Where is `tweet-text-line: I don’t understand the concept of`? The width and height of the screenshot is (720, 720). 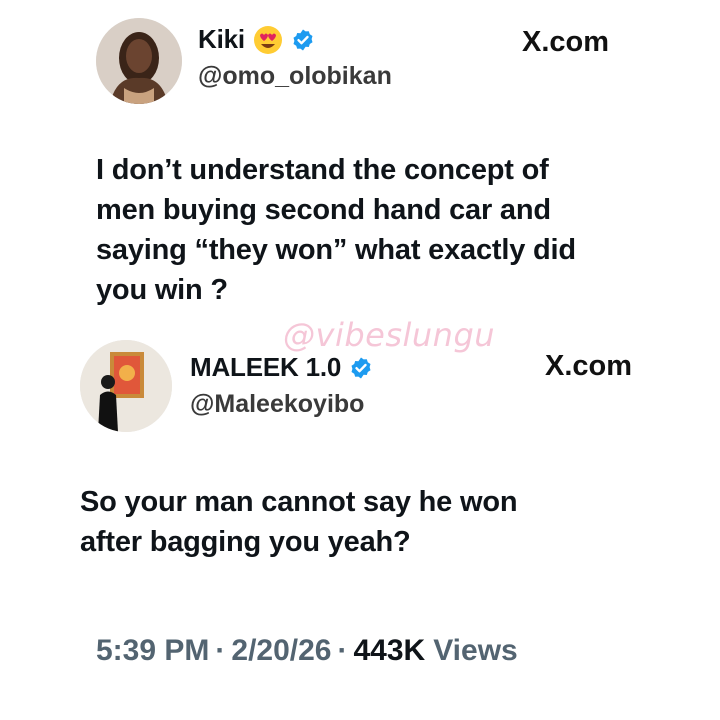
tweet-text-line: I don’t understand the concept of is located at coordinates (322, 170).